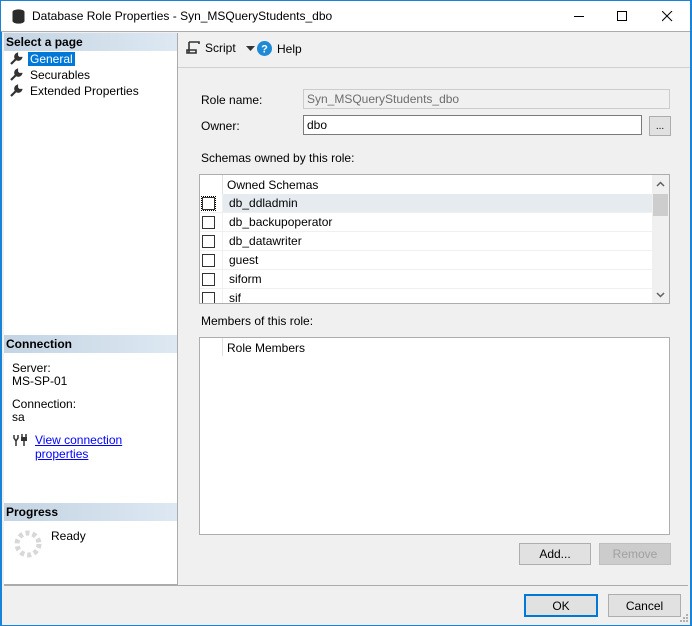 The height and width of the screenshot is (626, 692). I want to click on chevron-up-icon, so click(660, 183).